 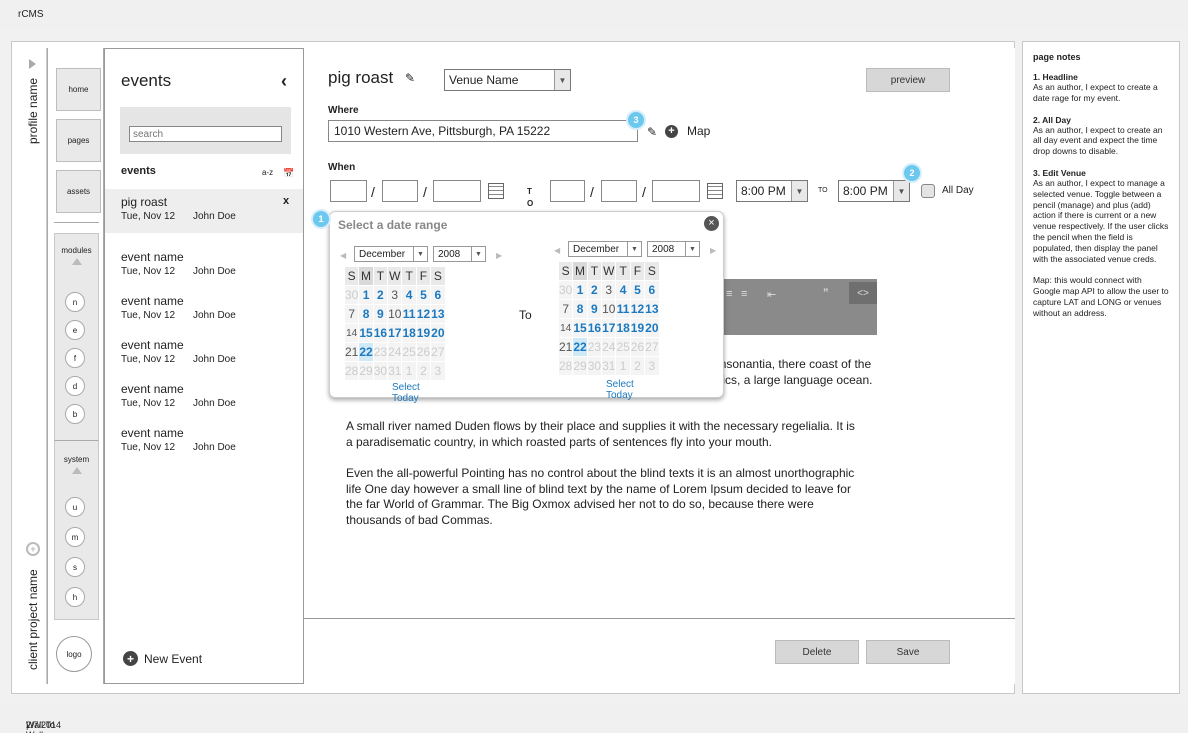 What do you see at coordinates (75, 567) in the screenshot?
I see `system-s: s` at bounding box center [75, 567].